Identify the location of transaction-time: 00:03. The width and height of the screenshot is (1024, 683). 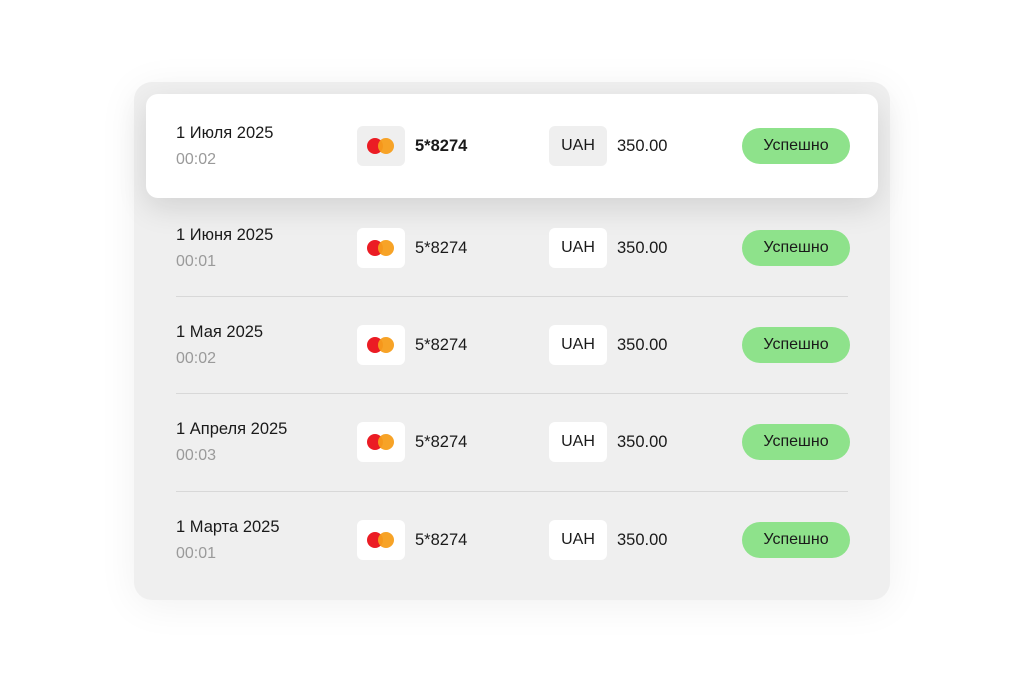
(196, 455).